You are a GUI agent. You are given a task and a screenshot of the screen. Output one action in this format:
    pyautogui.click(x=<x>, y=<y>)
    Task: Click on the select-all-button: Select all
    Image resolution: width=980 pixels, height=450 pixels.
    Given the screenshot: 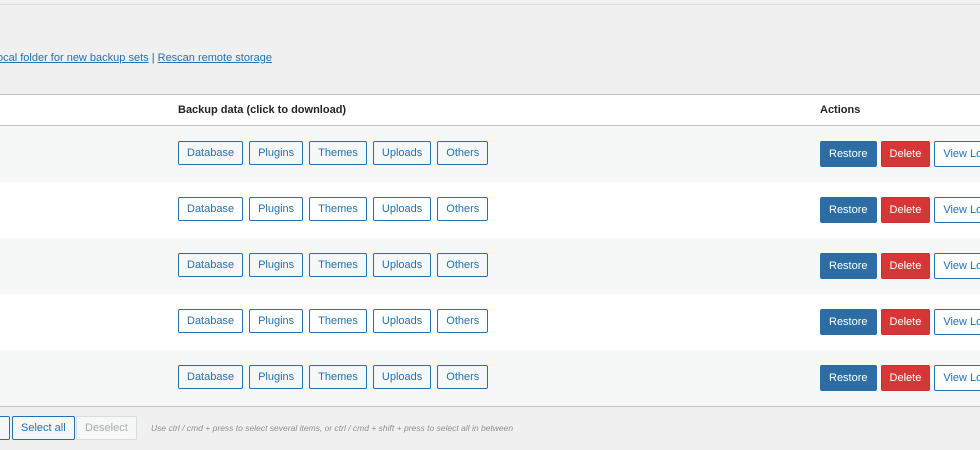 What is the action you would take?
    pyautogui.click(x=43, y=428)
    